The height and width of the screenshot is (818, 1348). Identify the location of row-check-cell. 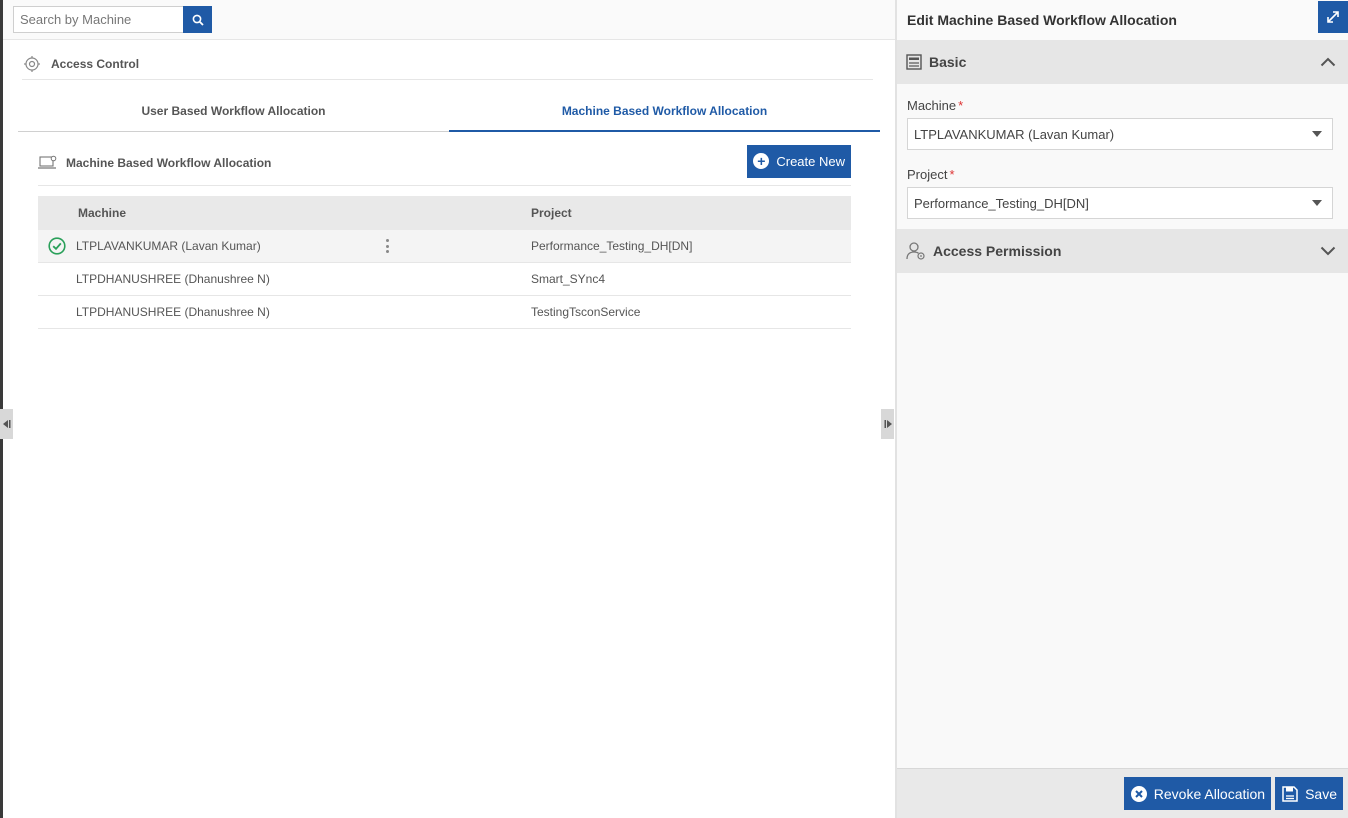
(57, 246).